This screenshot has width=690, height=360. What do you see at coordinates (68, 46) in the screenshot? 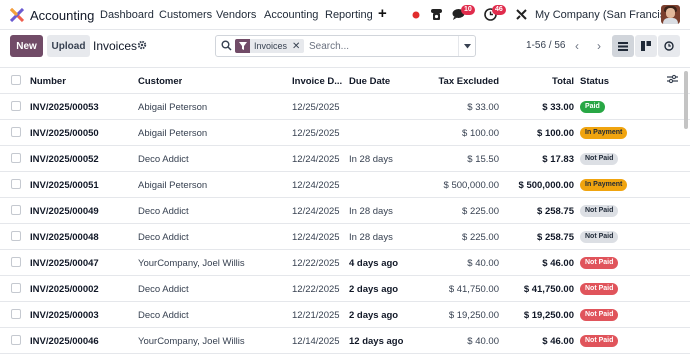
I see `upload-button: Upload` at bounding box center [68, 46].